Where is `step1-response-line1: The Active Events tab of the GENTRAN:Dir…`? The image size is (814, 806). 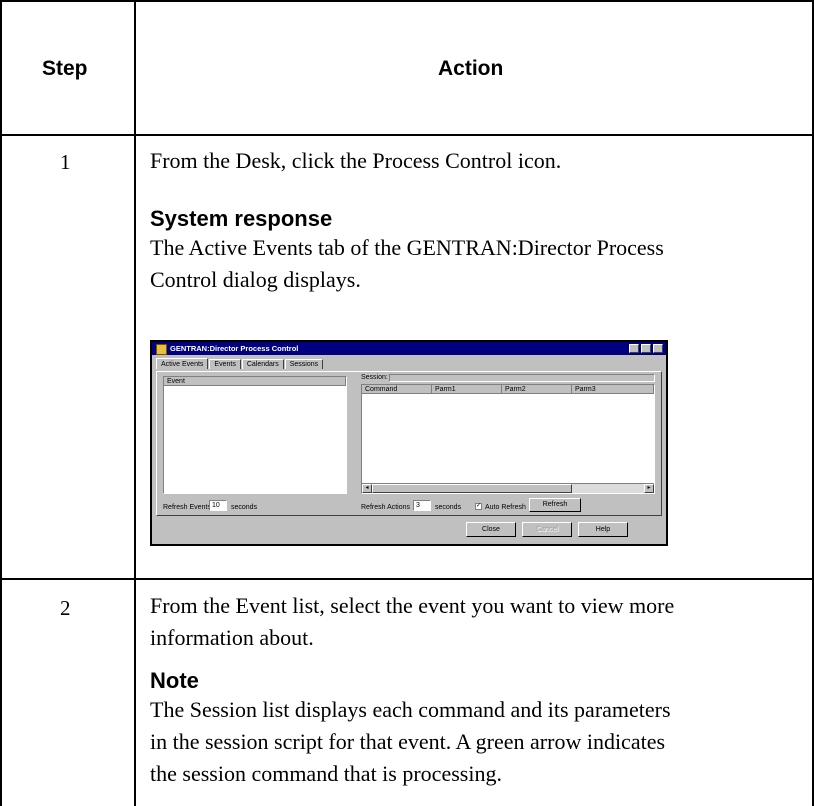
step1-response-line1: The Active Events tab of the GENTRAN:Dir… is located at coordinates (407, 247).